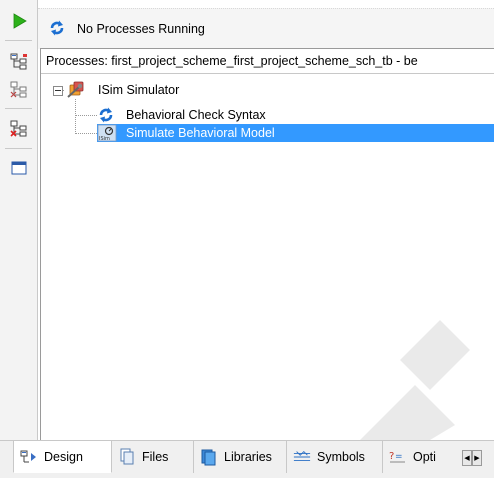 This screenshot has height=478, width=494. I want to click on tab-label: Design, so click(63, 456).